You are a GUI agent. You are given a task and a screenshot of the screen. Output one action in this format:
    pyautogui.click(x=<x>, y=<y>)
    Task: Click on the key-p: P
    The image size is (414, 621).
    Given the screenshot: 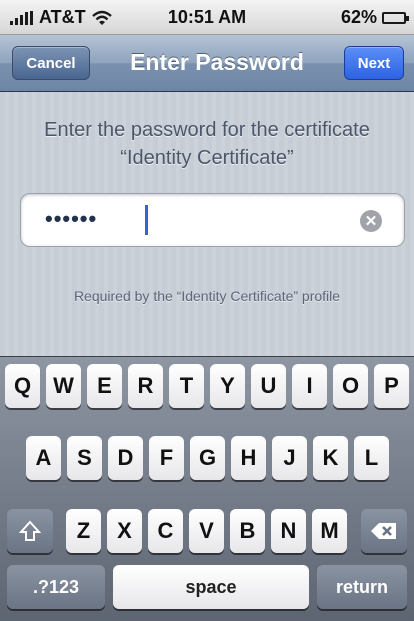 What is the action you would take?
    pyautogui.click(x=391, y=386)
    